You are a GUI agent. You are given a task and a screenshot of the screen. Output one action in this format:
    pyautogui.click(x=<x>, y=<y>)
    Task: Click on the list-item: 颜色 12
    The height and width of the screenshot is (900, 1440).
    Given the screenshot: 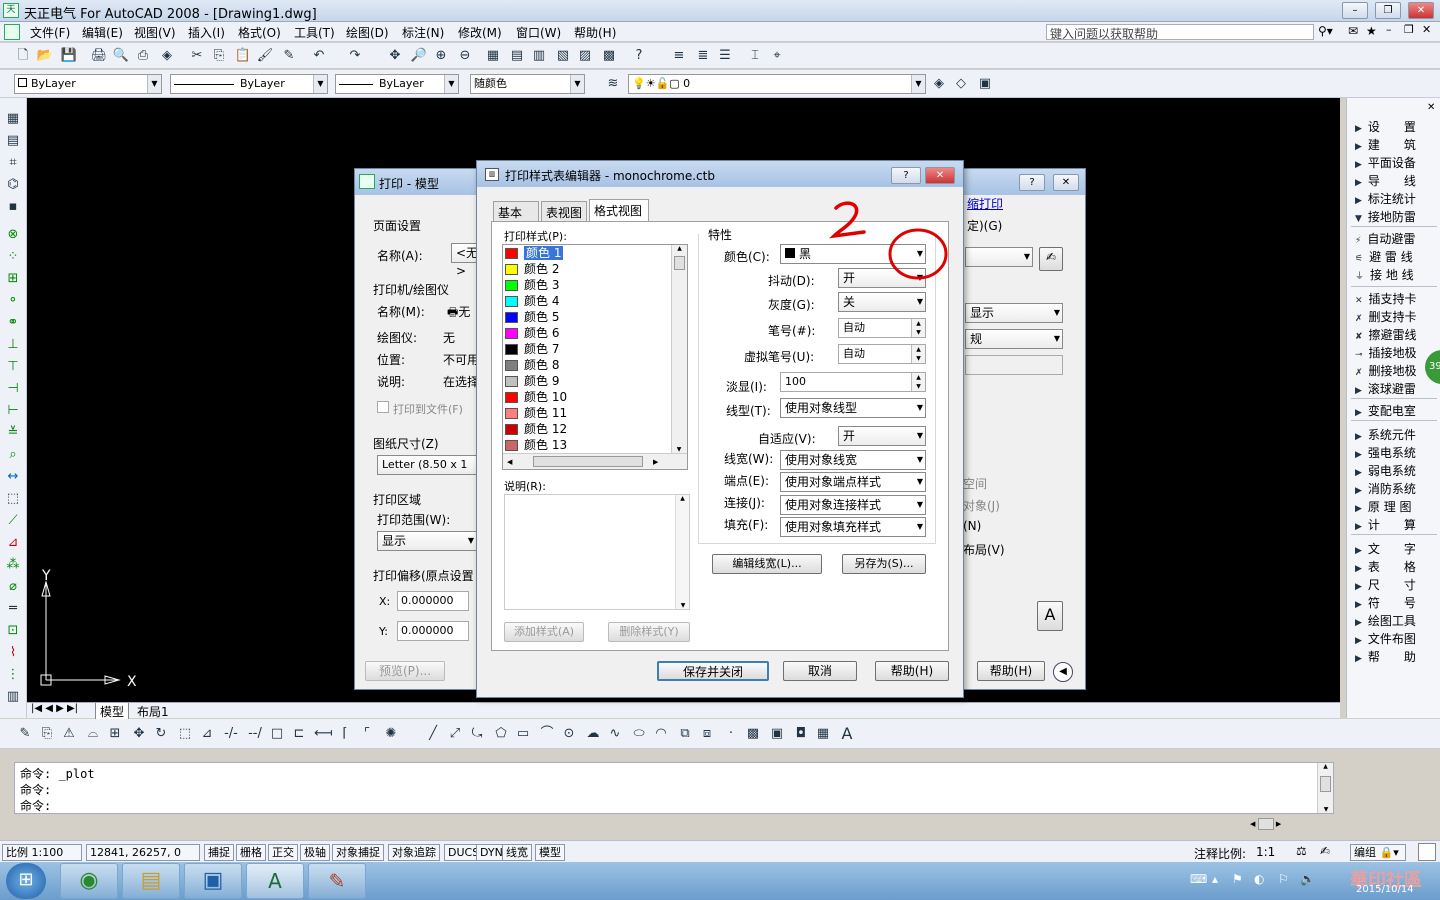 What is the action you would take?
    pyautogui.click(x=589, y=429)
    